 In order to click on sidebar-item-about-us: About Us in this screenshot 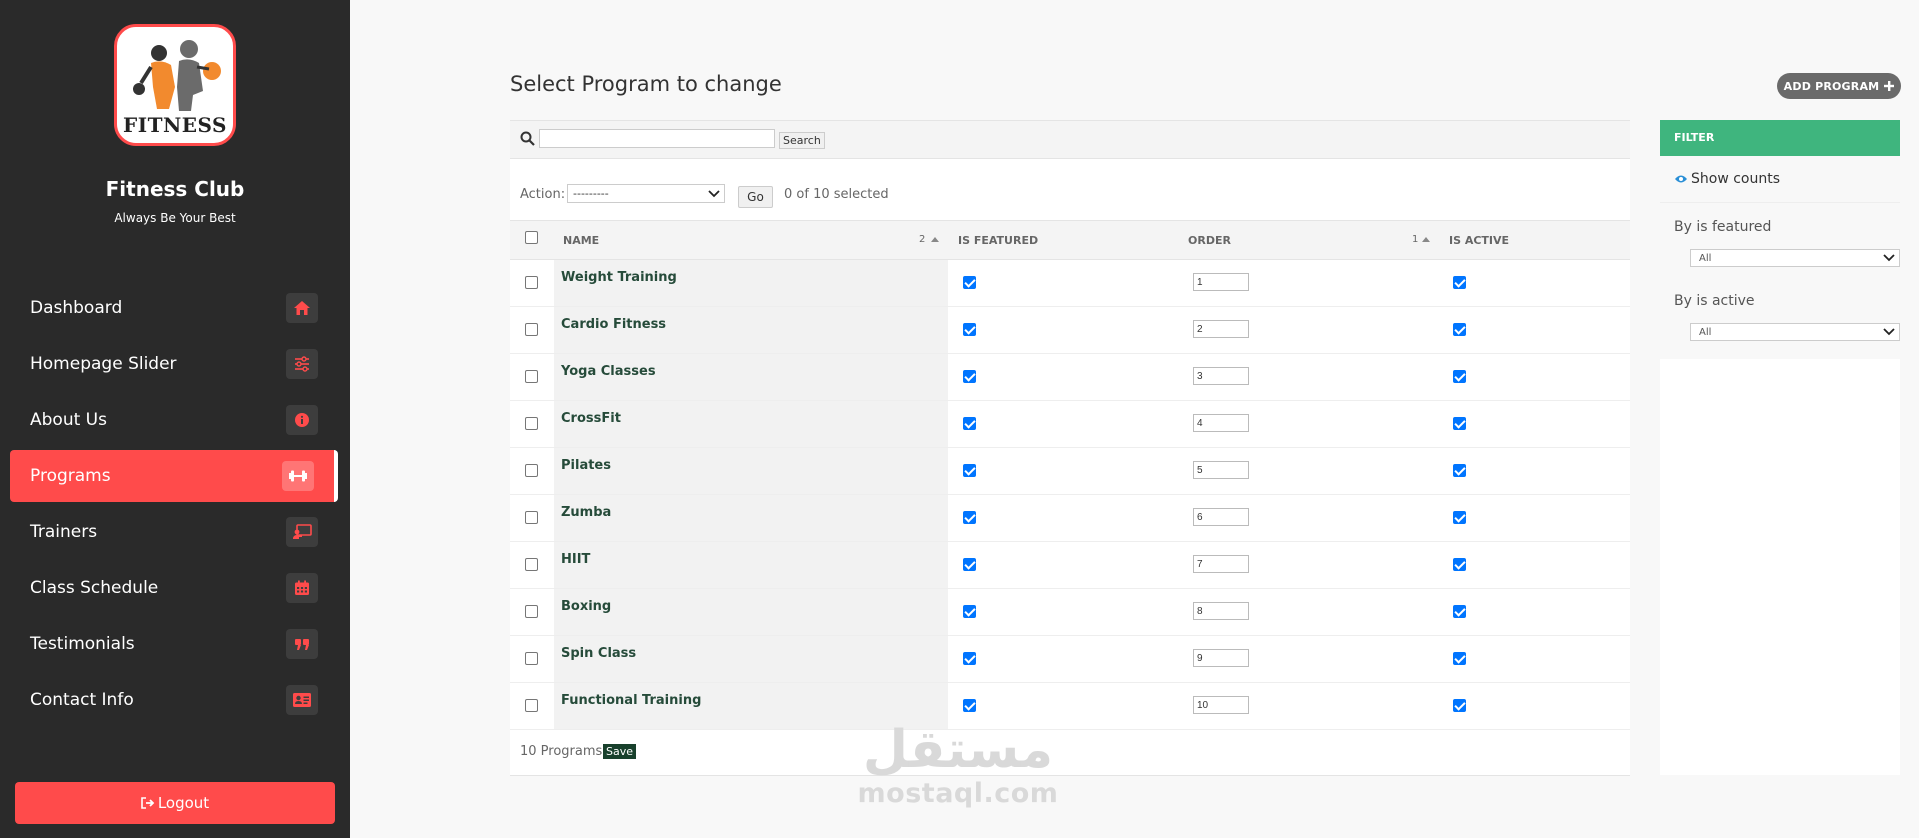, I will do `click(174, 420)`.